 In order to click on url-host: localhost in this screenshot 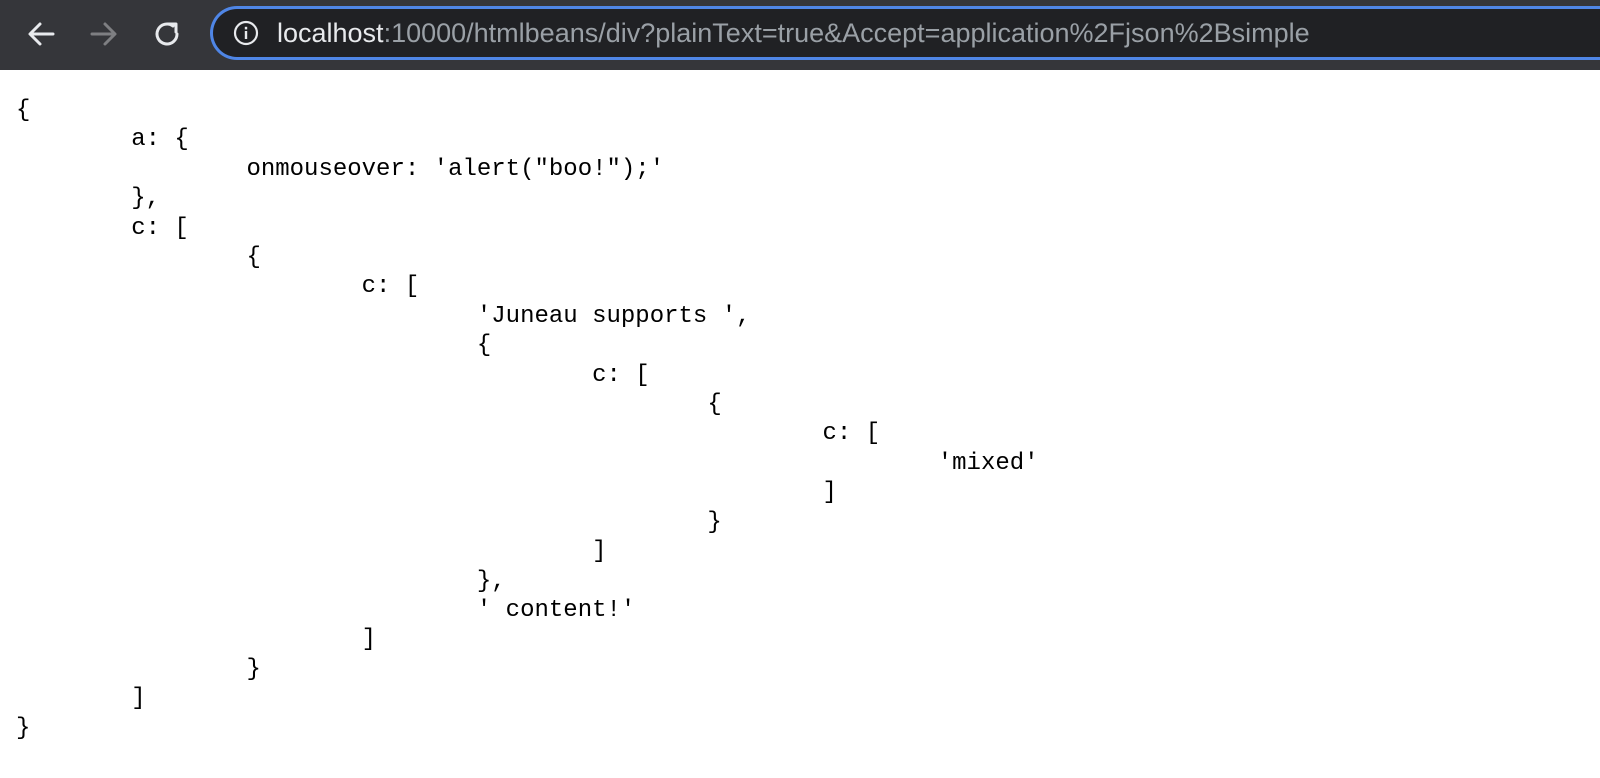, I will do `click(330, 33)`.